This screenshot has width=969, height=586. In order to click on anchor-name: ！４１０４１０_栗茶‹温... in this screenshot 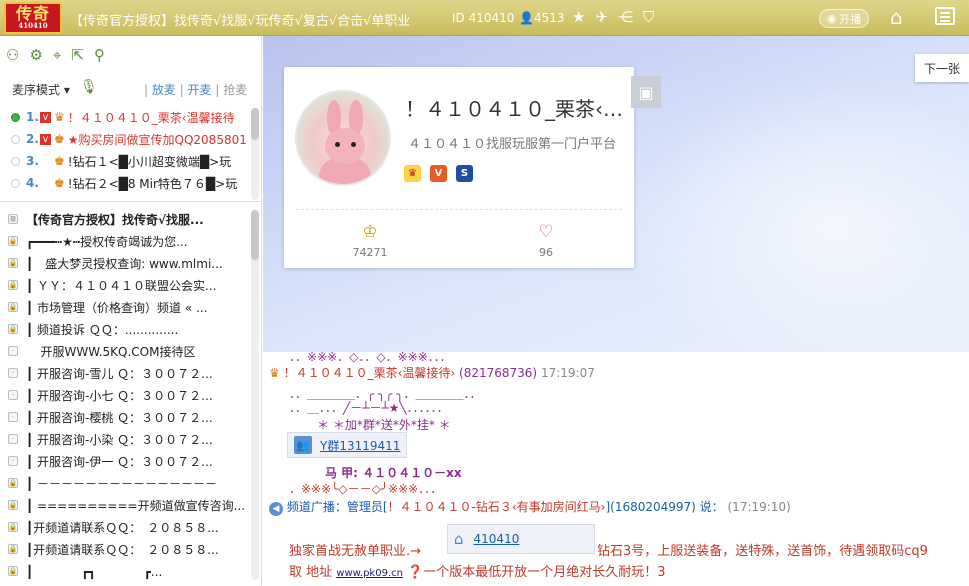, I will do `click(518, 109)`.